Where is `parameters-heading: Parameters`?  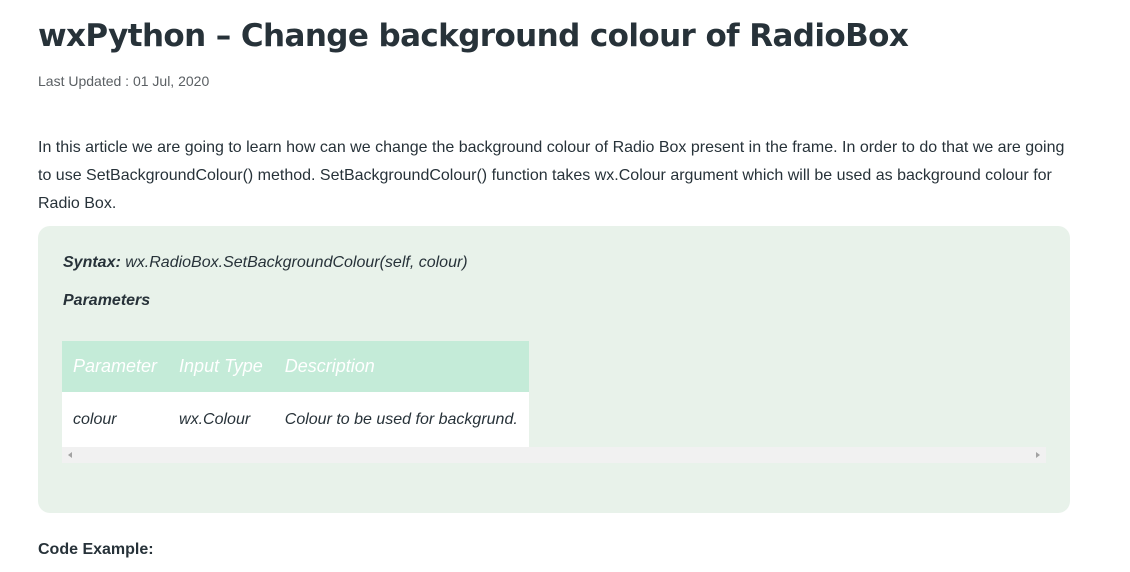 parameters-heading: Parameters is located at coordinates (107, 300).